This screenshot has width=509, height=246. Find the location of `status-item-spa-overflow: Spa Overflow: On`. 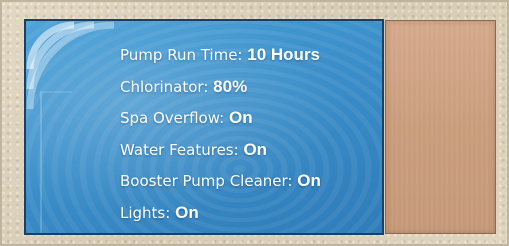

status-item-spa-overflow: Spa Overflow: On is located at coordinates (220, 118).